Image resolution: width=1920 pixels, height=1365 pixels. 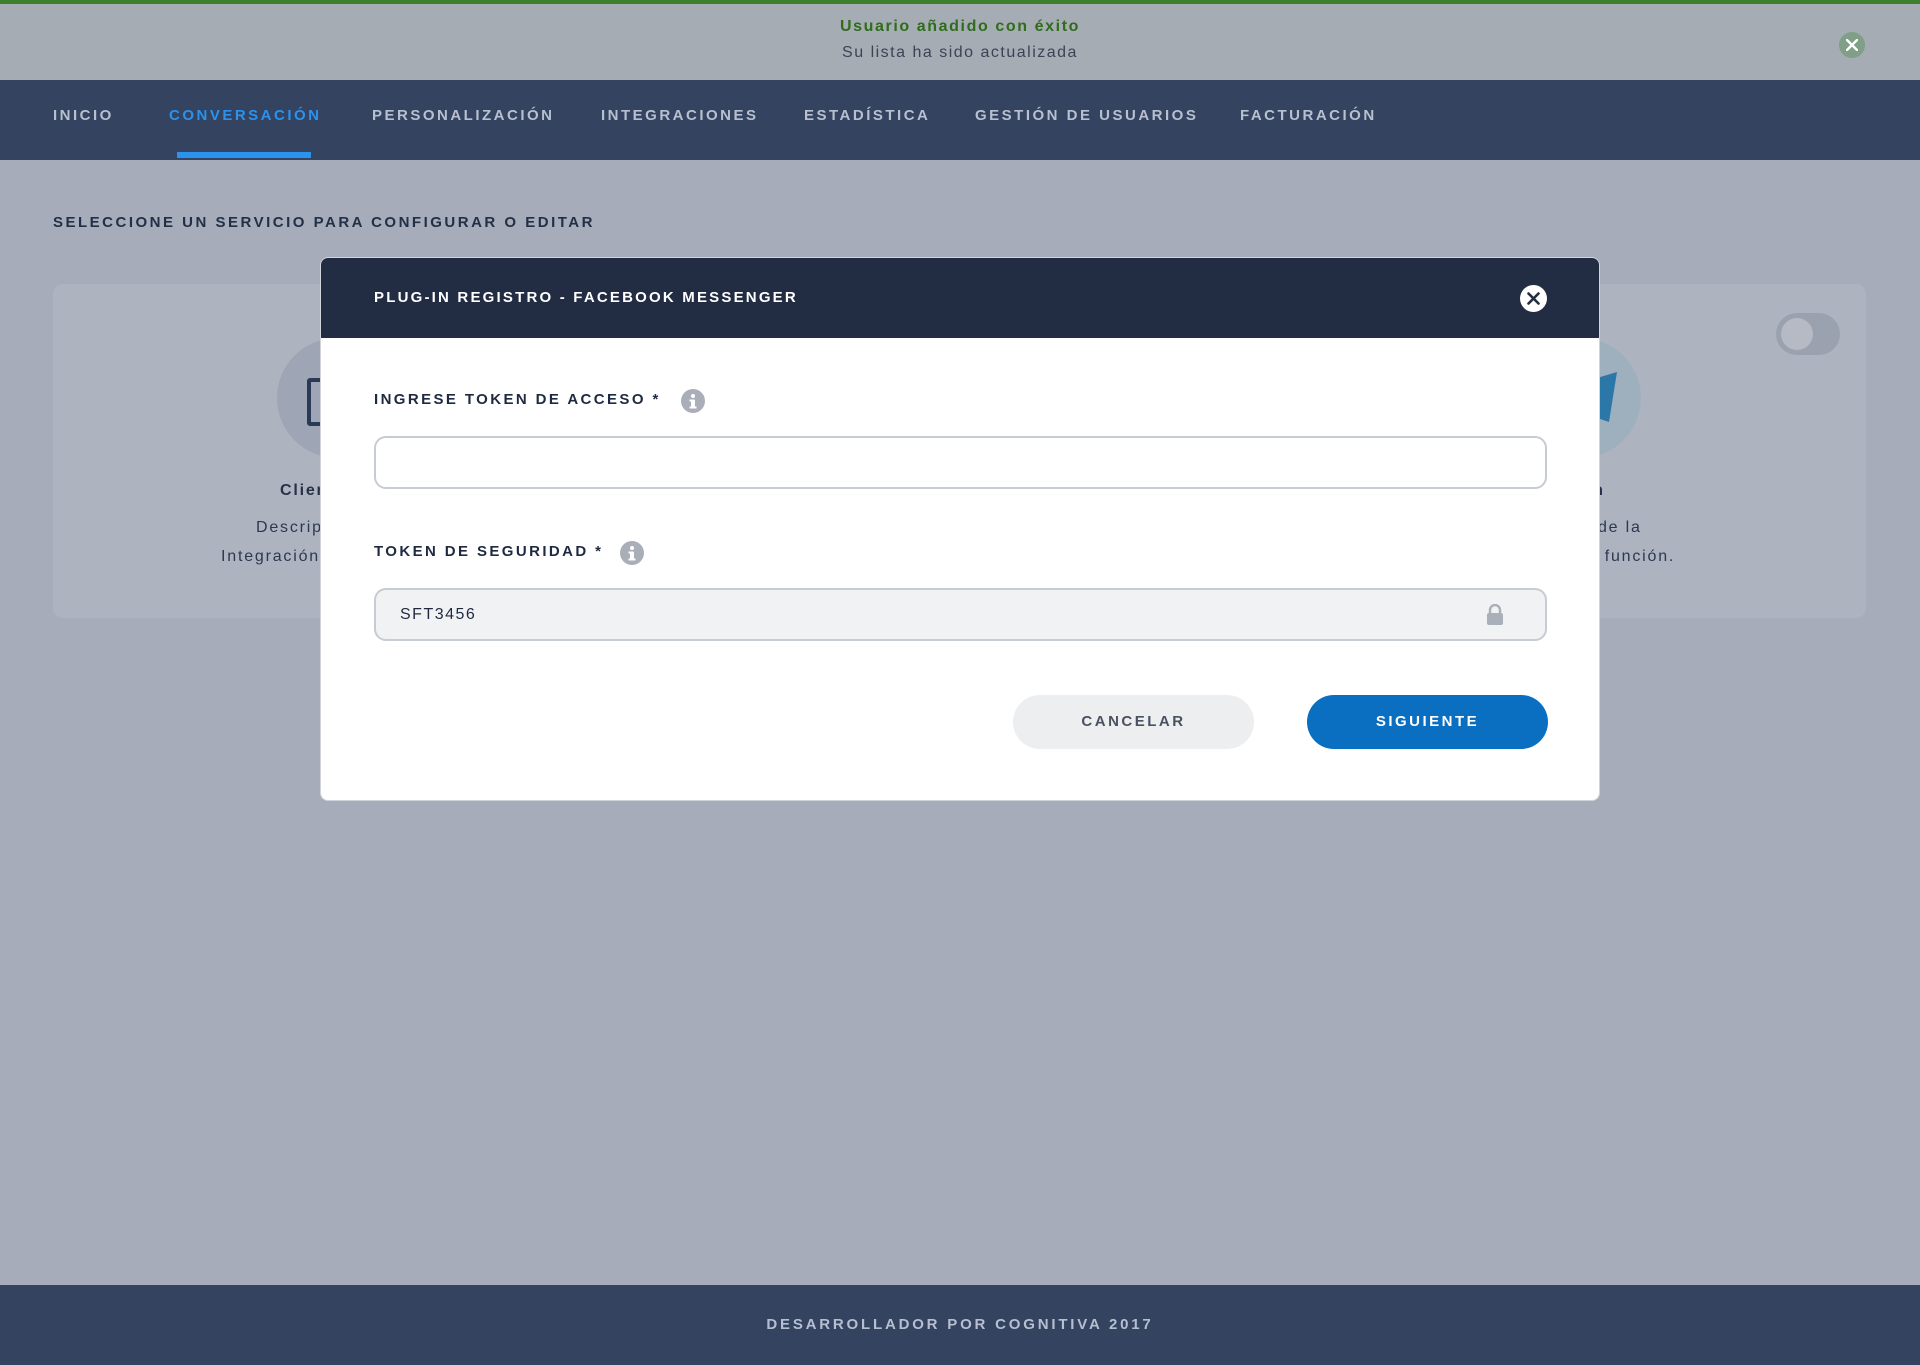 What do you see at coordinates (83, 120) in the screenshot?
I see `nav-item-inicio: INICIO` at bounding box center [83, 120].